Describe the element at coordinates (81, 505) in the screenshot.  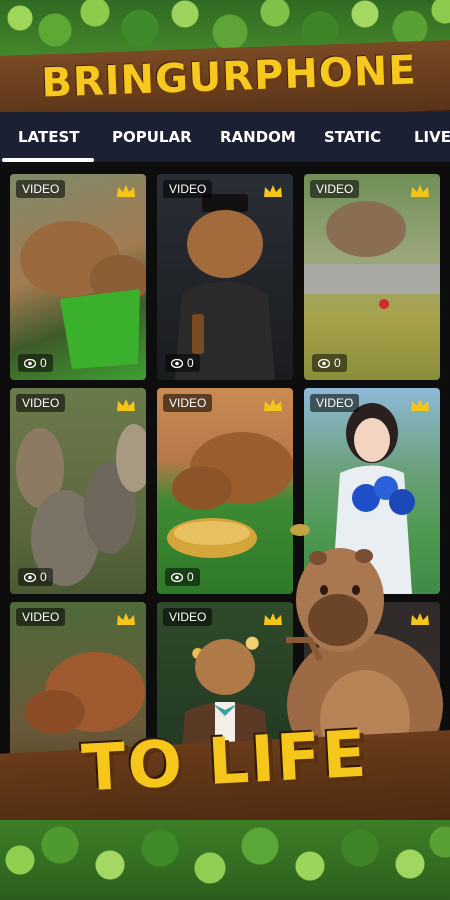
I see `marmots-thumbnail` at that location.